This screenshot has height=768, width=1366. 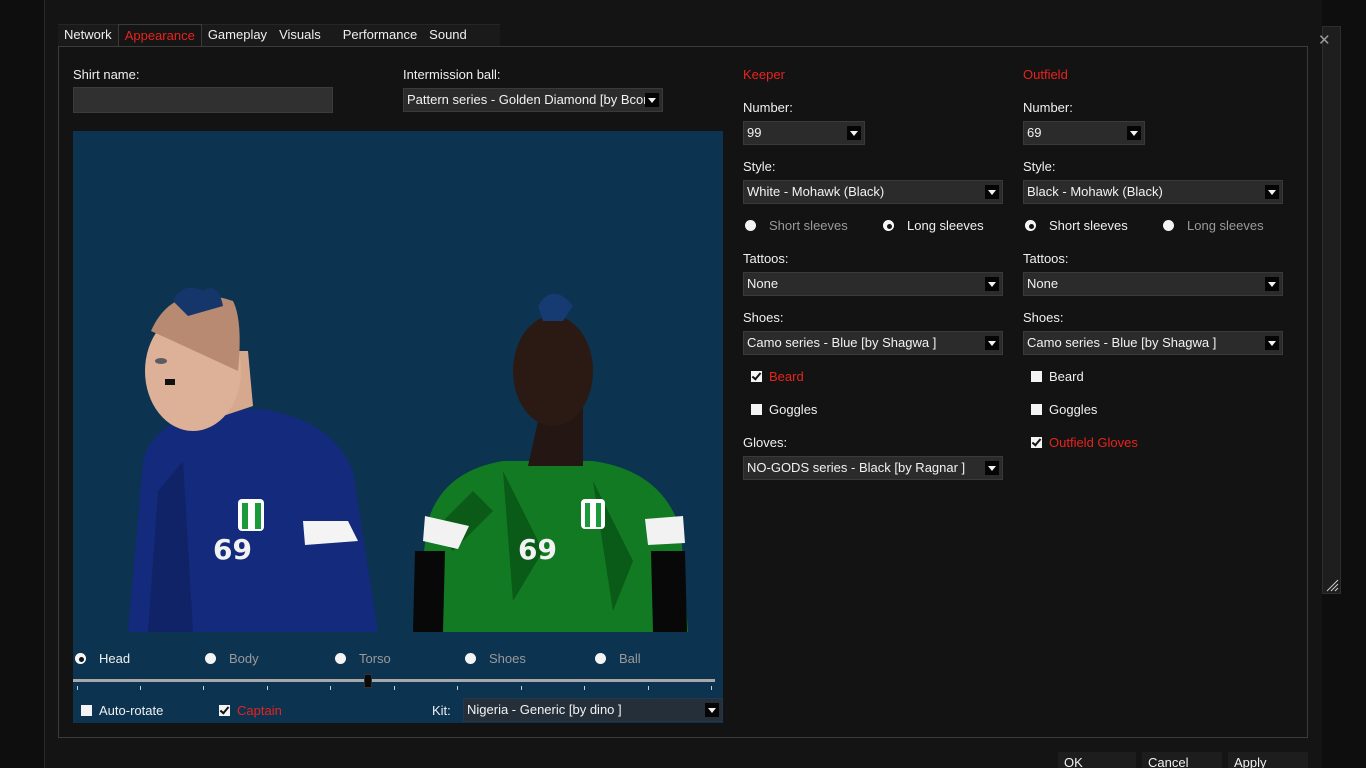 I want to click on part-ball-radio, so click(x=600, y=658).